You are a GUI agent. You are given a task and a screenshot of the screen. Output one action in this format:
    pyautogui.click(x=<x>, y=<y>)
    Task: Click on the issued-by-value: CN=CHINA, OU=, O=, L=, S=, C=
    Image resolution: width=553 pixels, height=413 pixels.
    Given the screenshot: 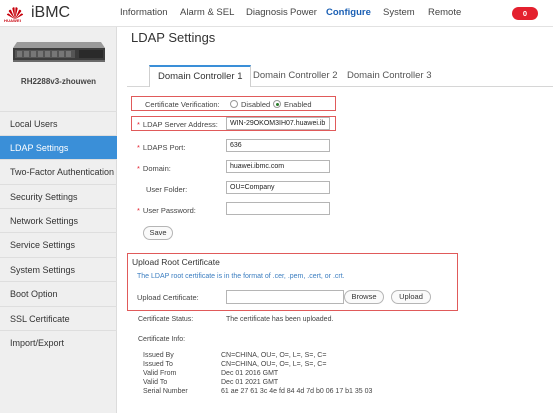 What is the action you would take?
    pyautogui.click(x=274, y=355)
    